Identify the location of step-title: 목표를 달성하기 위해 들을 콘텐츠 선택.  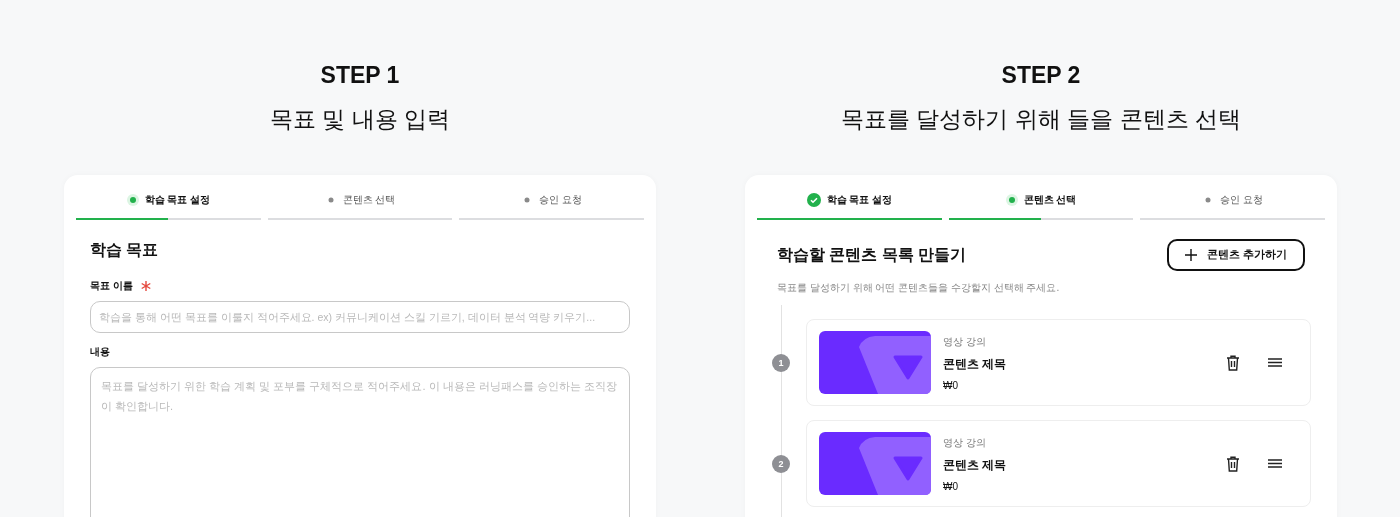
(1041, 119).